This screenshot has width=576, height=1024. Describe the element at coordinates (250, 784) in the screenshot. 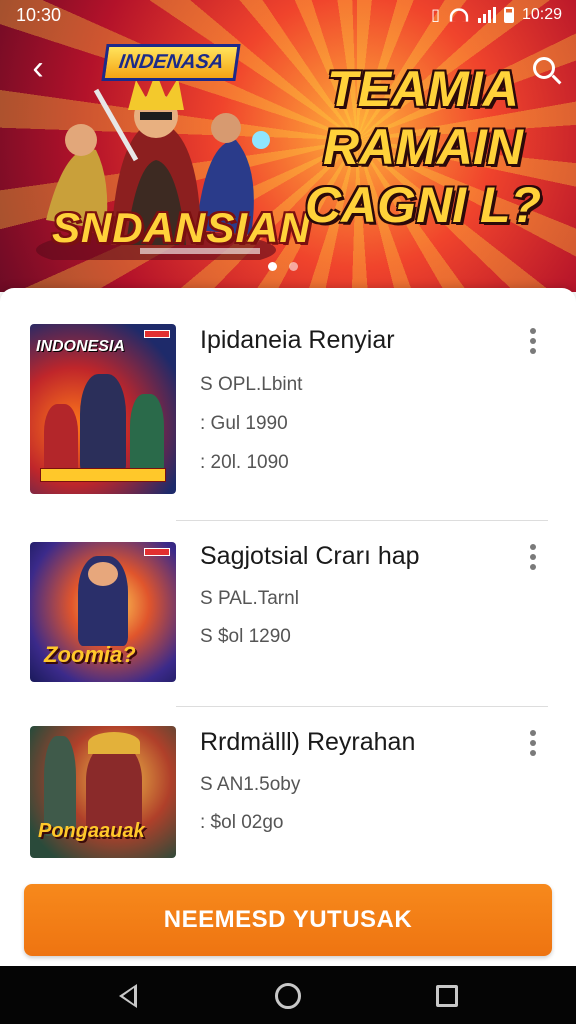

I see `game-detail-1: S AN1.5oby` at that location.